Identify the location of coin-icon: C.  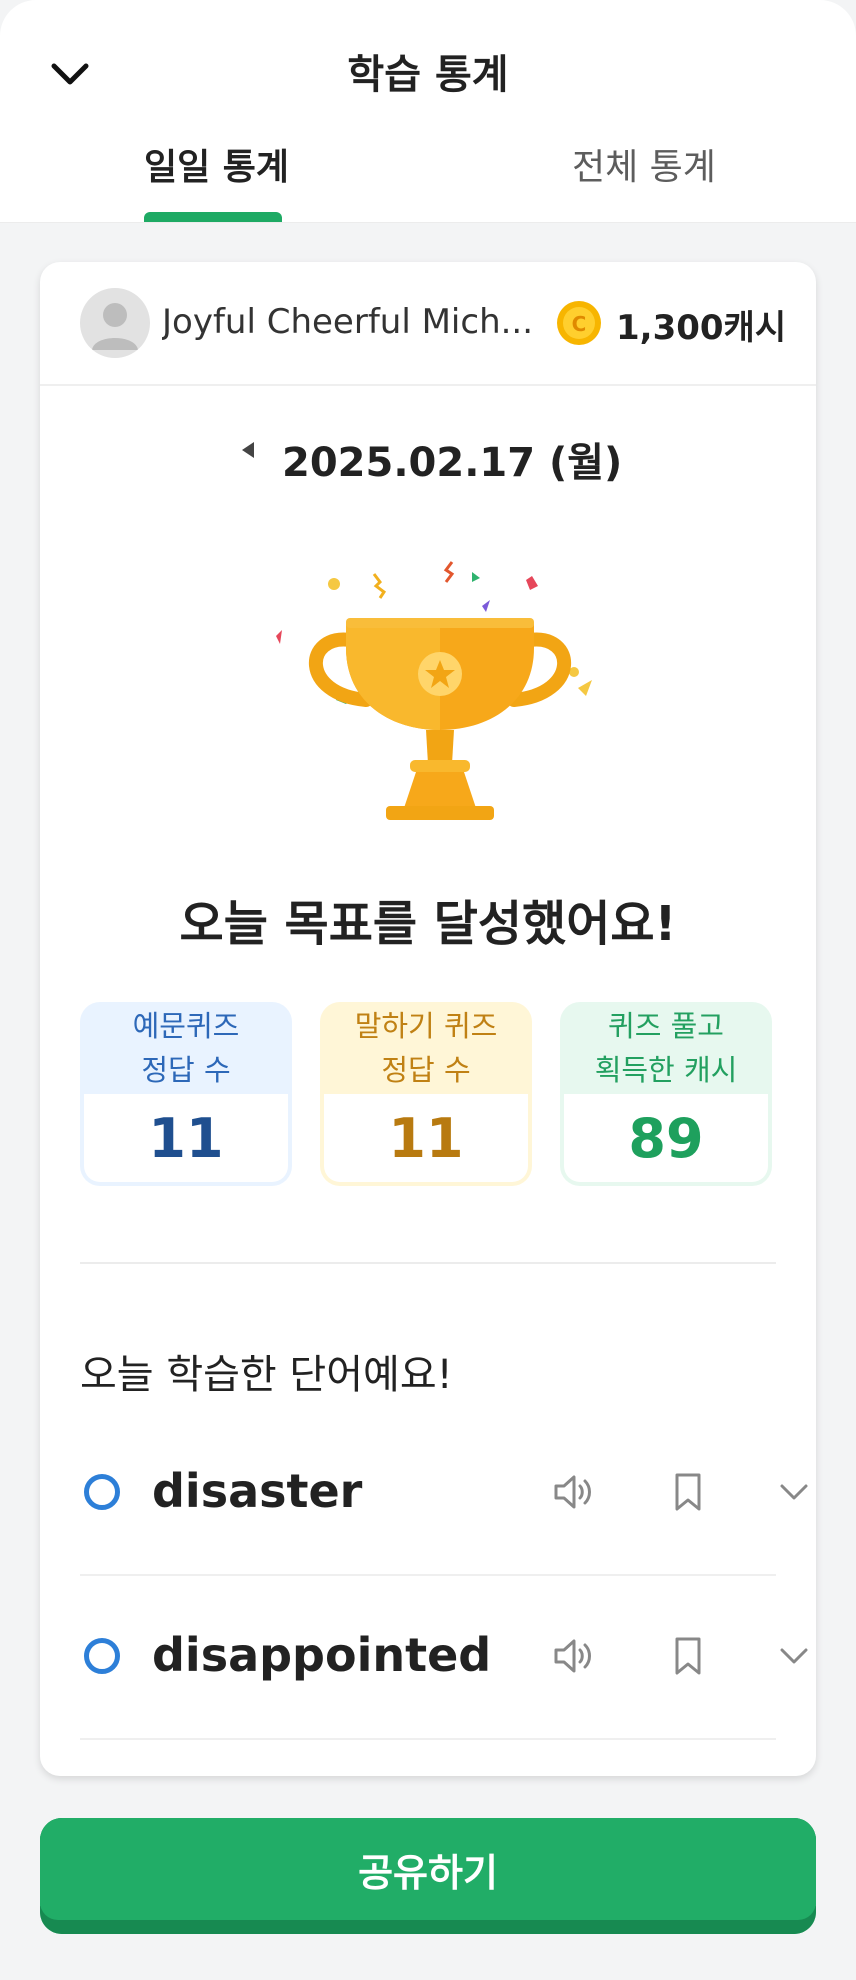
(579, 323).